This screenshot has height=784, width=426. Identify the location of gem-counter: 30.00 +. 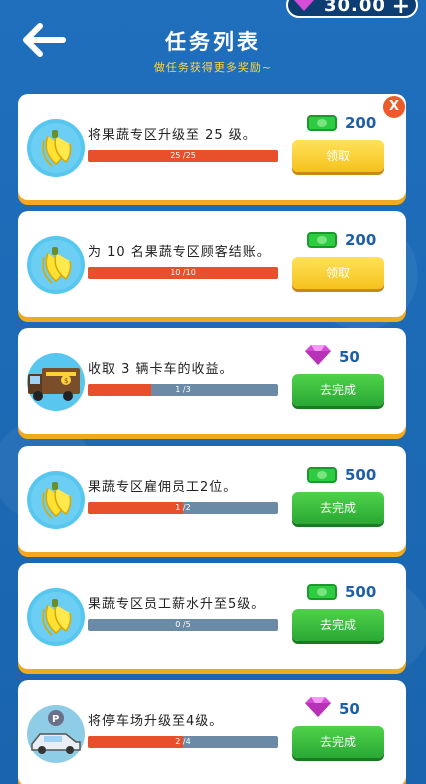
(352, 9).